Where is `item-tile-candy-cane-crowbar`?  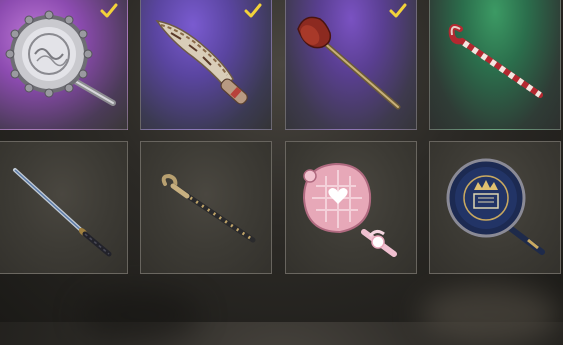 item-tile-candy-cane-crowbar is located at coordinates (495, 65).